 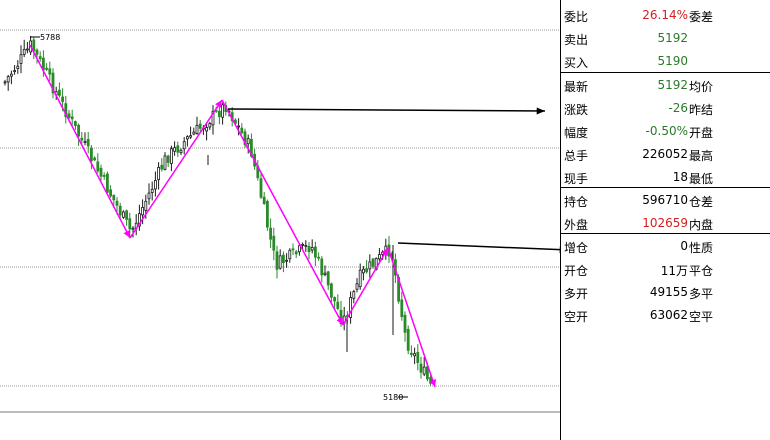 What do you see at coordinates (576, 248) in the screenshot?
I see `quote-label: 增仓` at bounding box center [576, 248].